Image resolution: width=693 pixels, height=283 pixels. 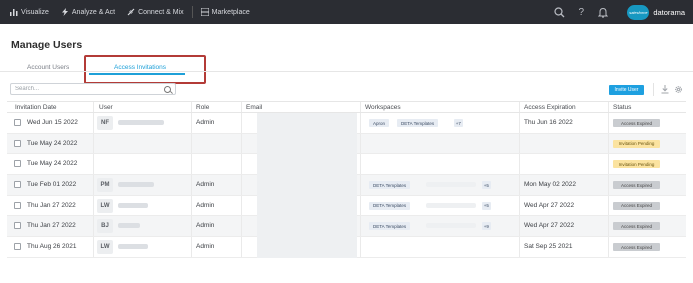 What do you see at coordinates (550, 185) in the screenshot?
I see `access-expiration: Mon May 02 2022` at bounding box center [550, 185].